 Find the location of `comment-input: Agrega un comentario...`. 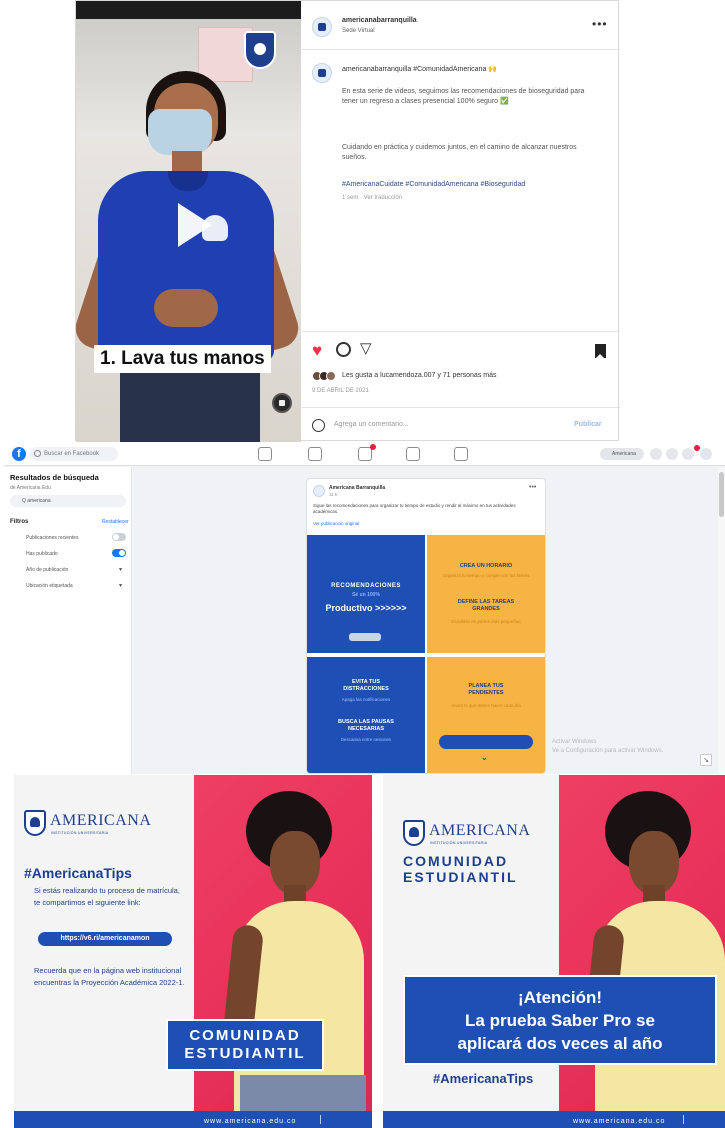

comment-input: Agrega un comentario... is located at coordinates (371, 424).